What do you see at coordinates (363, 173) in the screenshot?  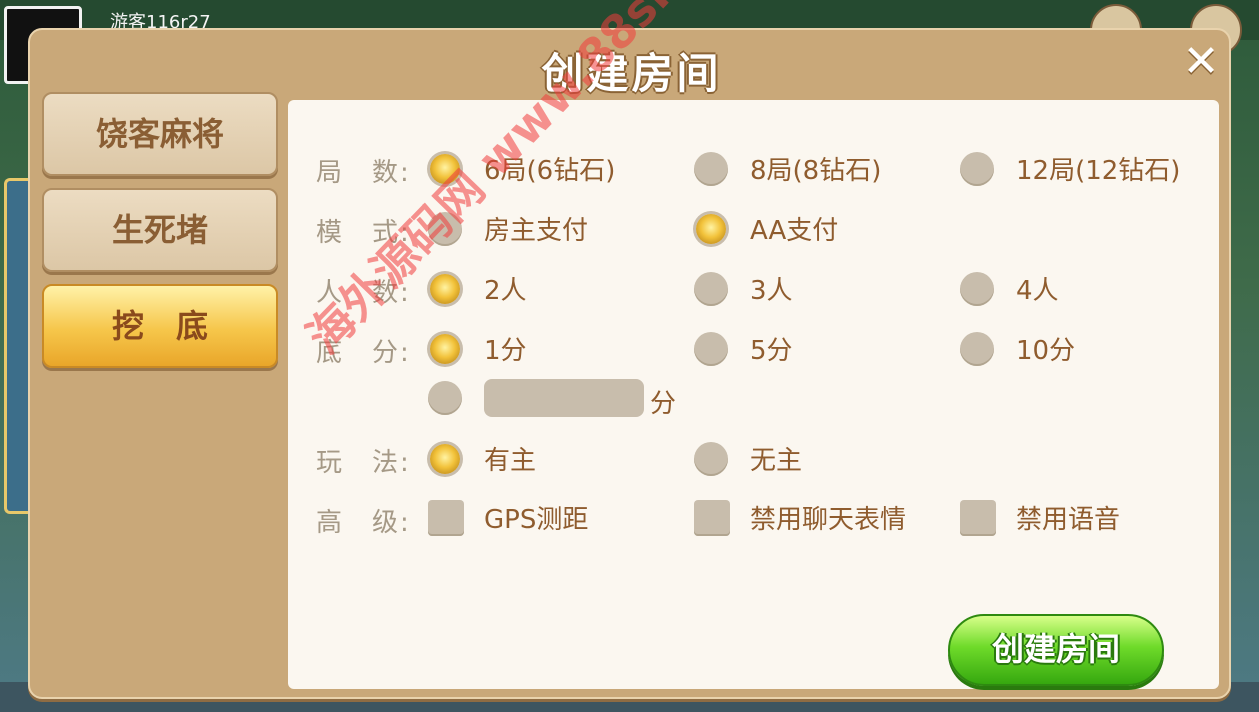 I see `rounds-label: 局 数:` at bounding box center [363, 173].